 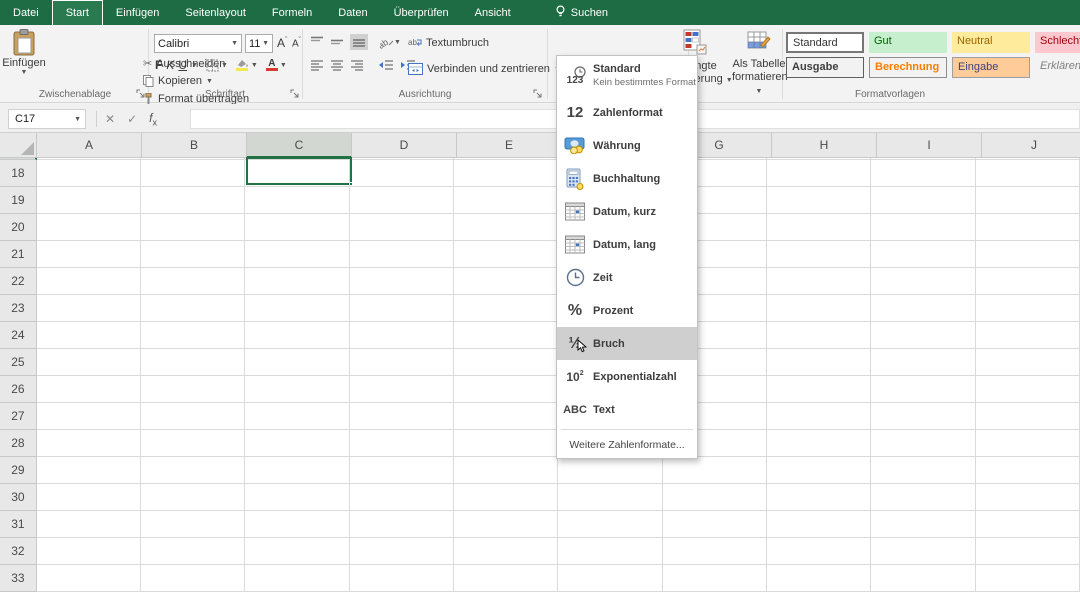 I want to click on cell-C31, so click(x=297, y=524).